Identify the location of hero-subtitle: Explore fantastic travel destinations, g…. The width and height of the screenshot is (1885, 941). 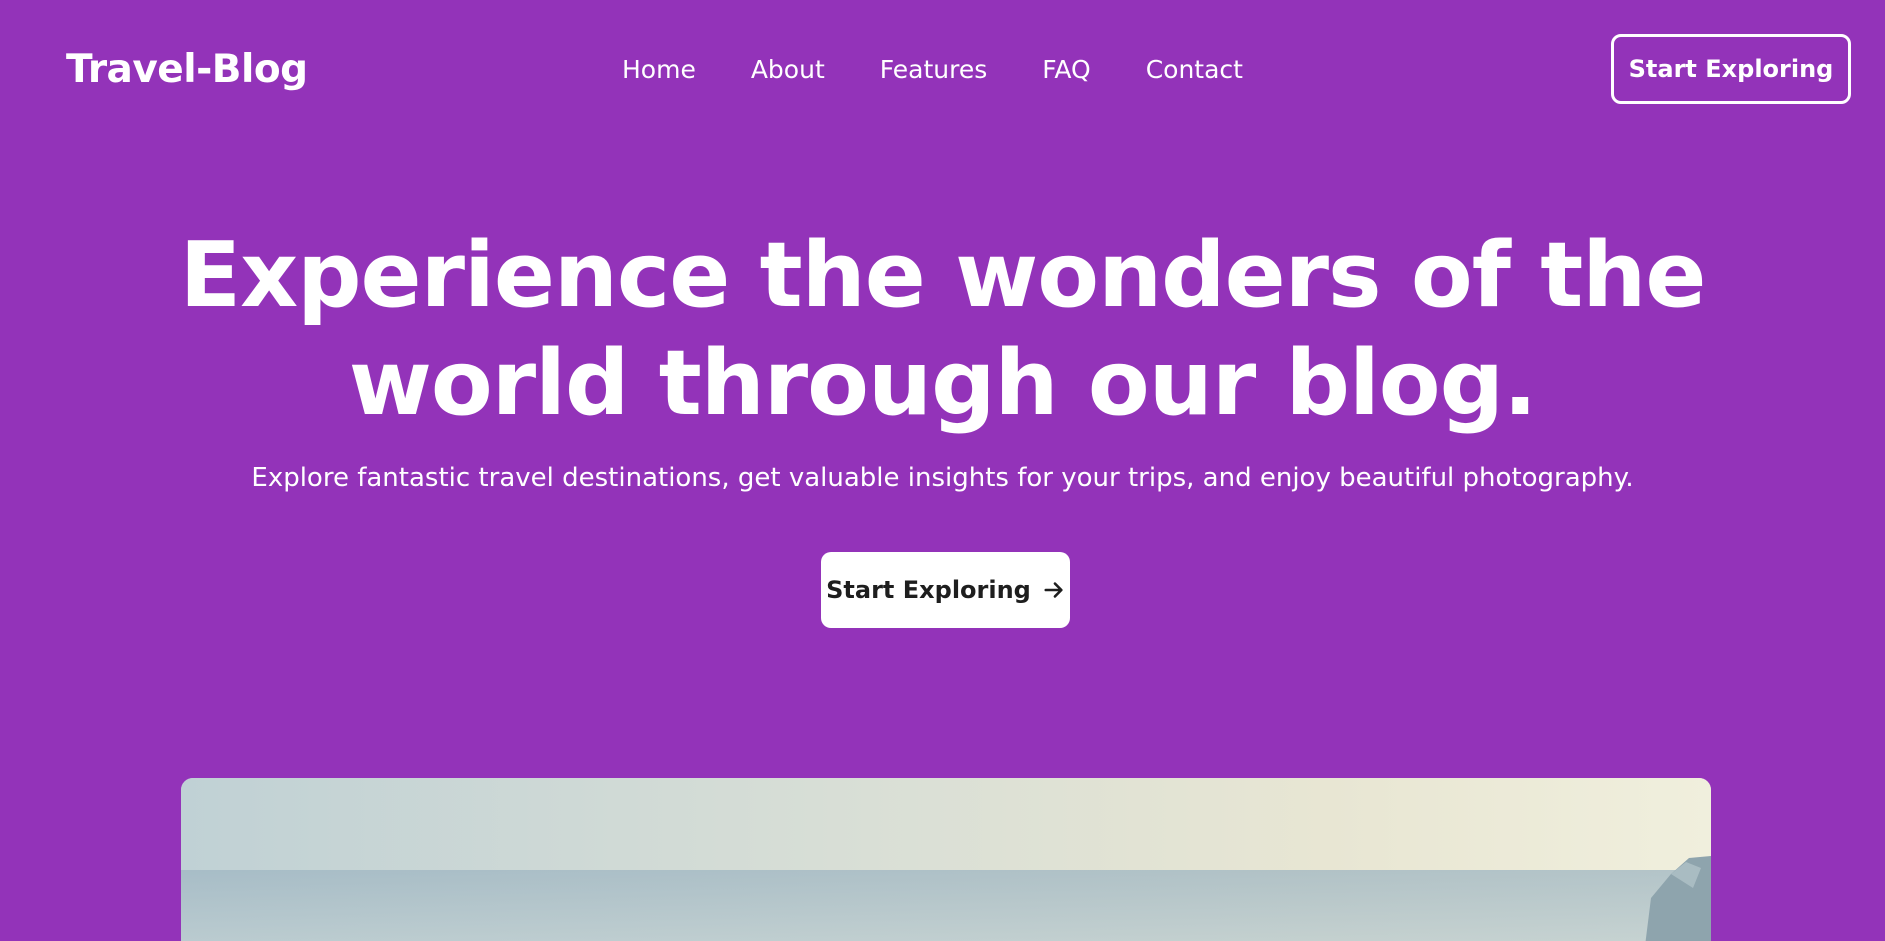
(942, 478).